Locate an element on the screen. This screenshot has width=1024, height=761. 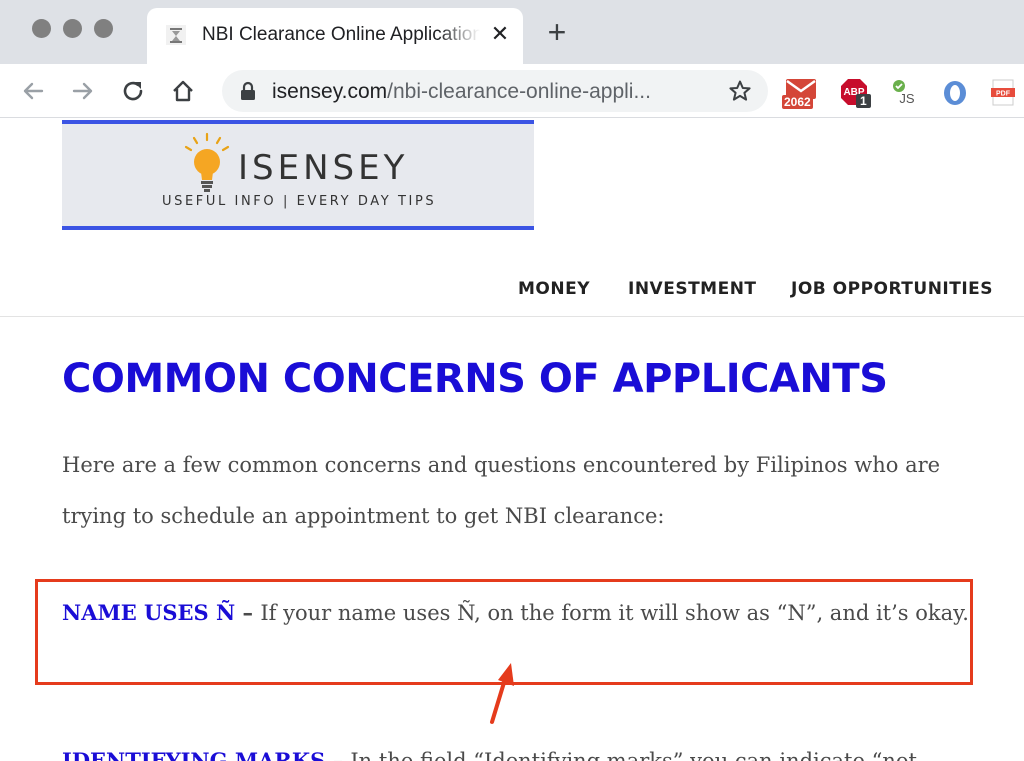
browser-tab: NBI Clearance Online Application ✕ is located at coordinates (335, 36).